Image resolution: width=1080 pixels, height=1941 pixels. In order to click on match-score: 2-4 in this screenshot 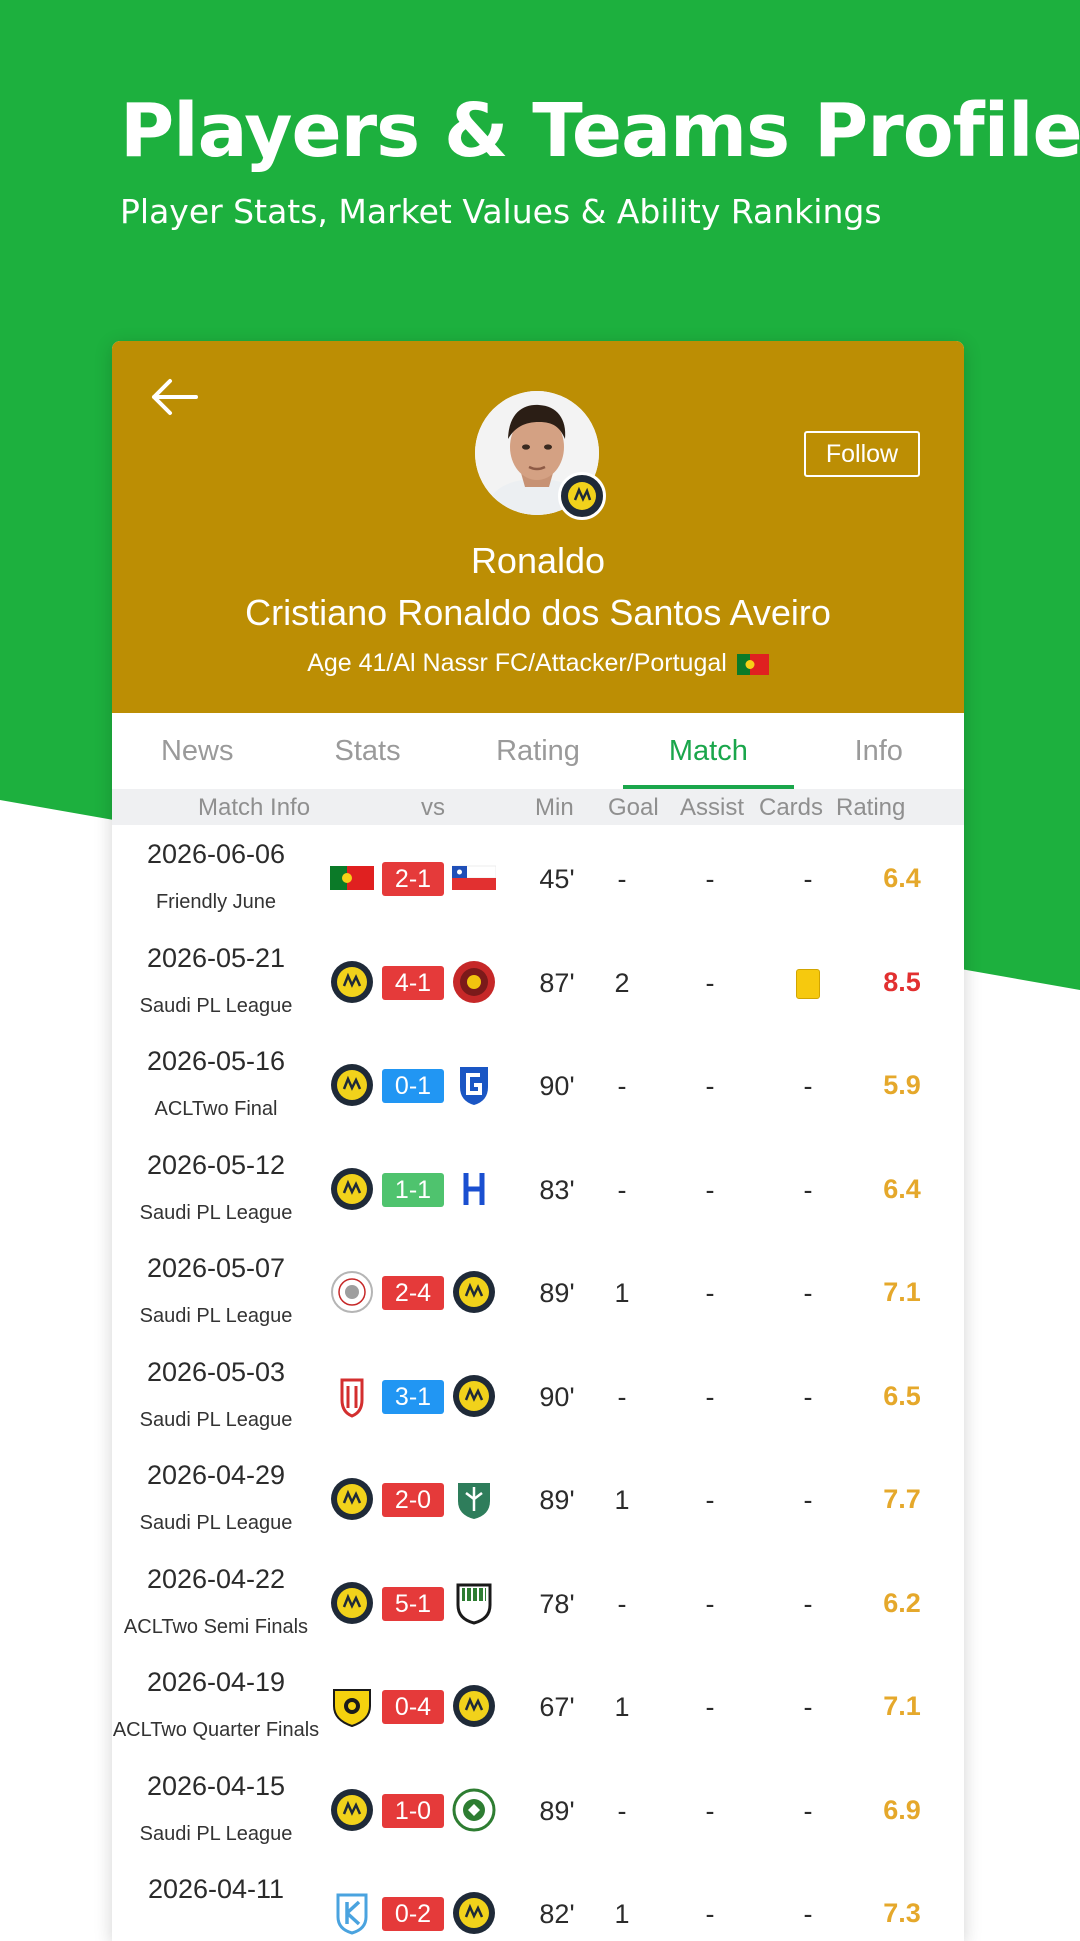, I will do `click(413, 1293)`.